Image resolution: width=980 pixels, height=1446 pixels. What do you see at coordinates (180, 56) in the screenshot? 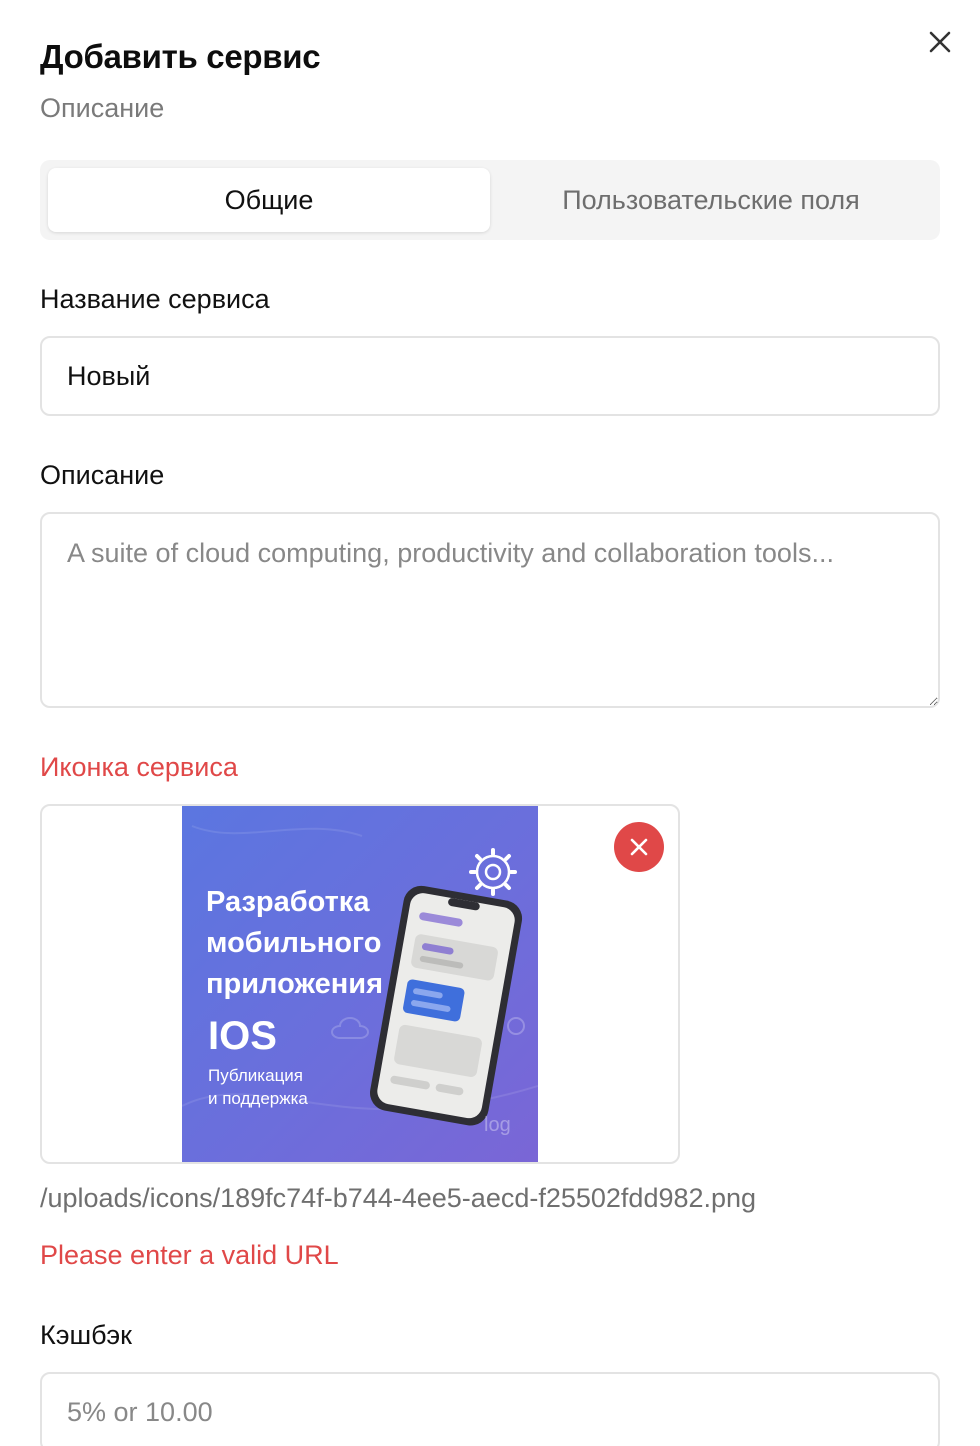
I see `modal-title: Добавить сервис` at bounding box center [180, 56].